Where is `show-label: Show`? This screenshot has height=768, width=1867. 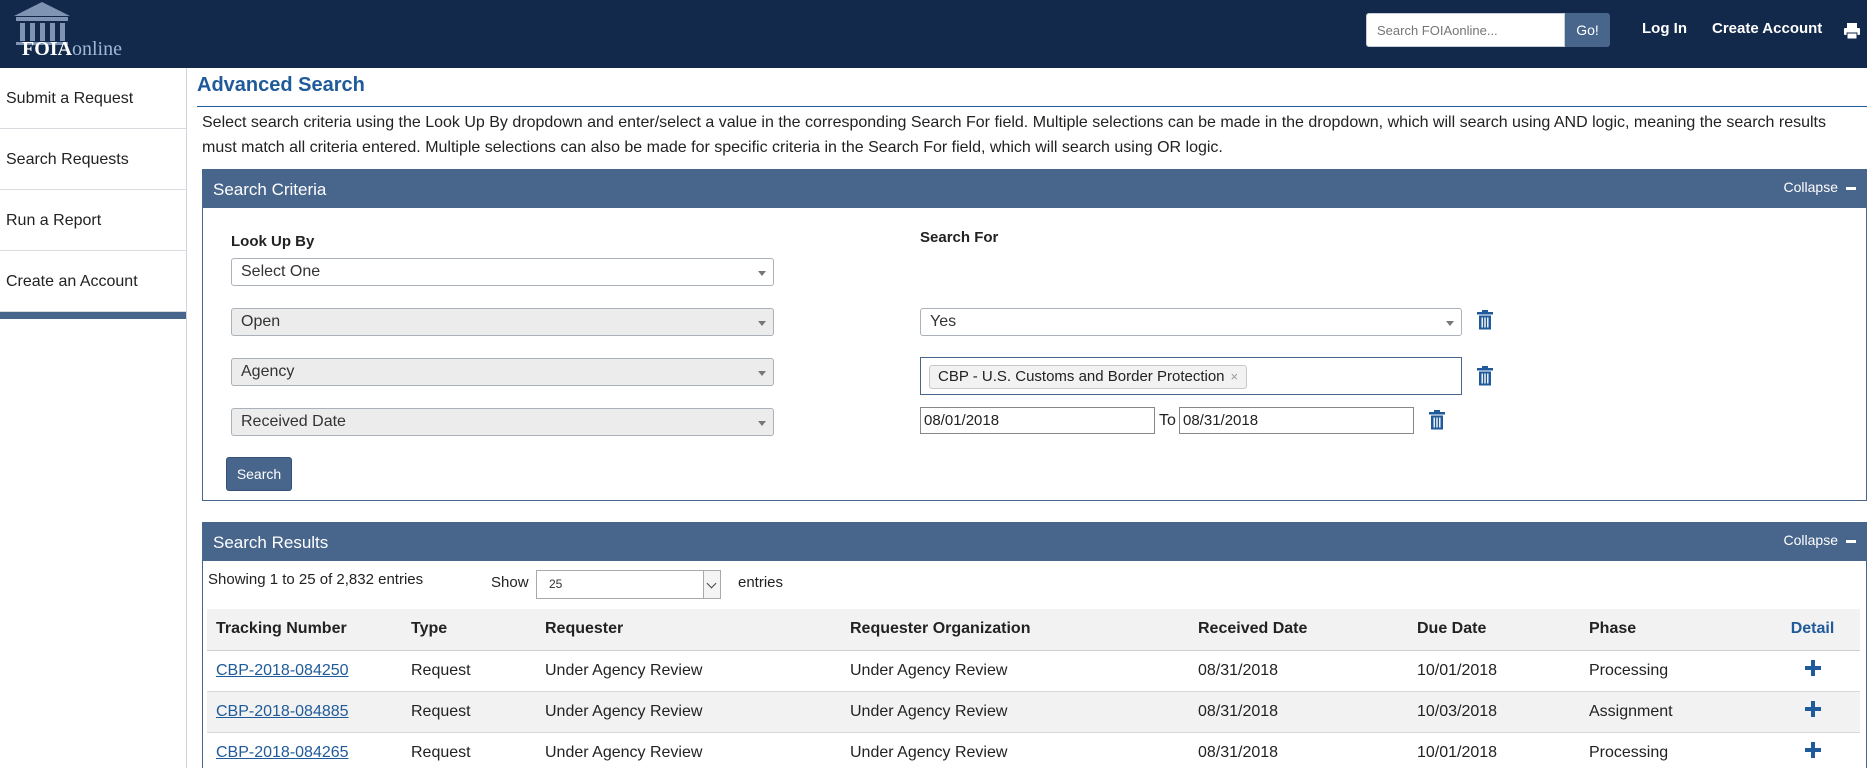
show-label: Show is located at coordinates (510, 582).